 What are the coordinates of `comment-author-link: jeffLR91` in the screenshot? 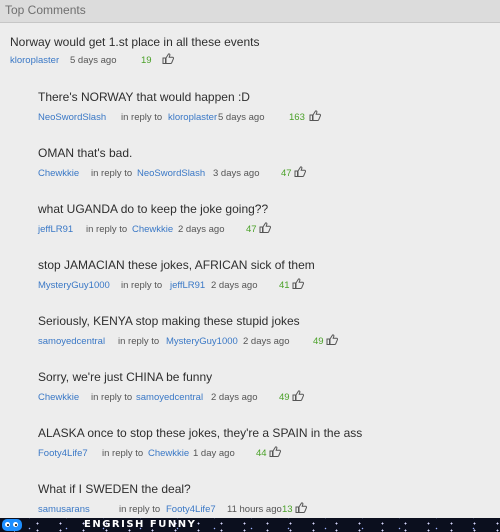 It's located at (55, 229).